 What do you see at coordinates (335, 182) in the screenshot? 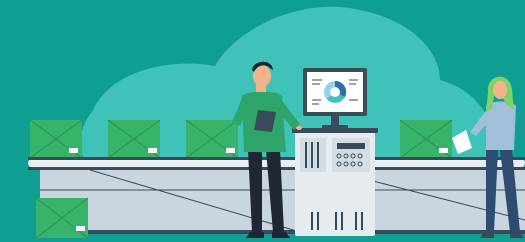
I see `scanner-machine` at bounding box center [335, 182].